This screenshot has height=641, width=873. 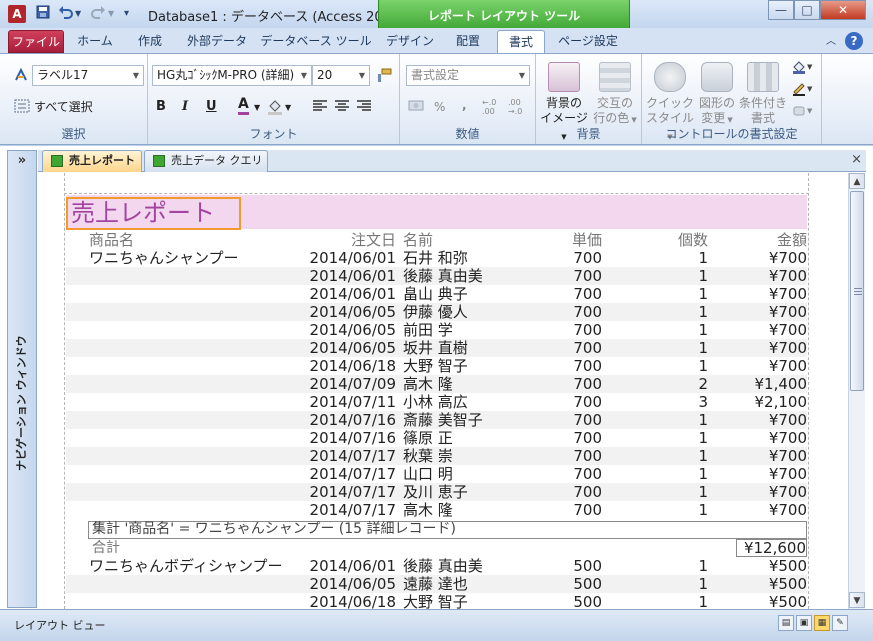 I want to click on navigation-pane: » ナビゲーション ウィンドウ, so click(x=22, y=379).